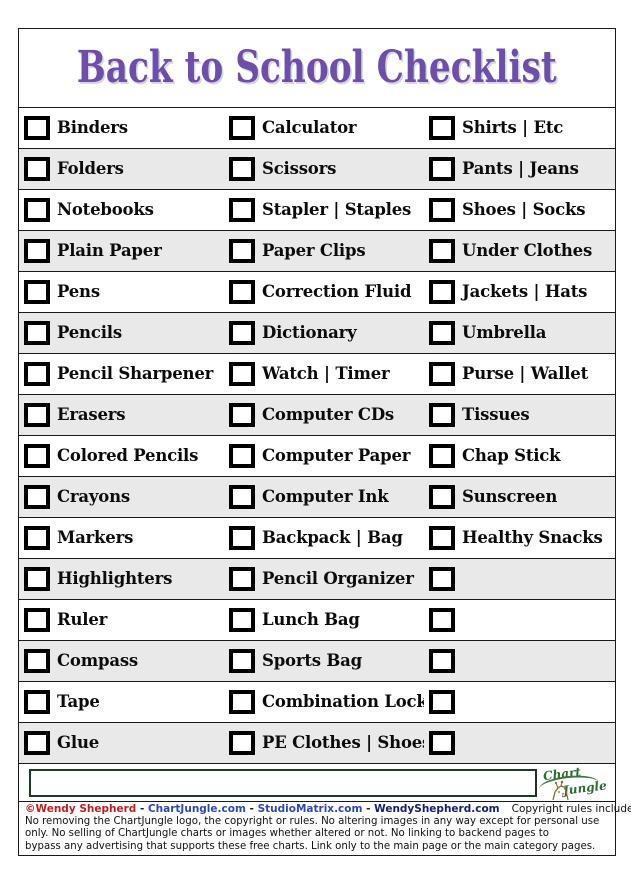 The image size is (631, 872). I want to click on checklist-row: Ruler Lunch Bag, so click(317, 620).